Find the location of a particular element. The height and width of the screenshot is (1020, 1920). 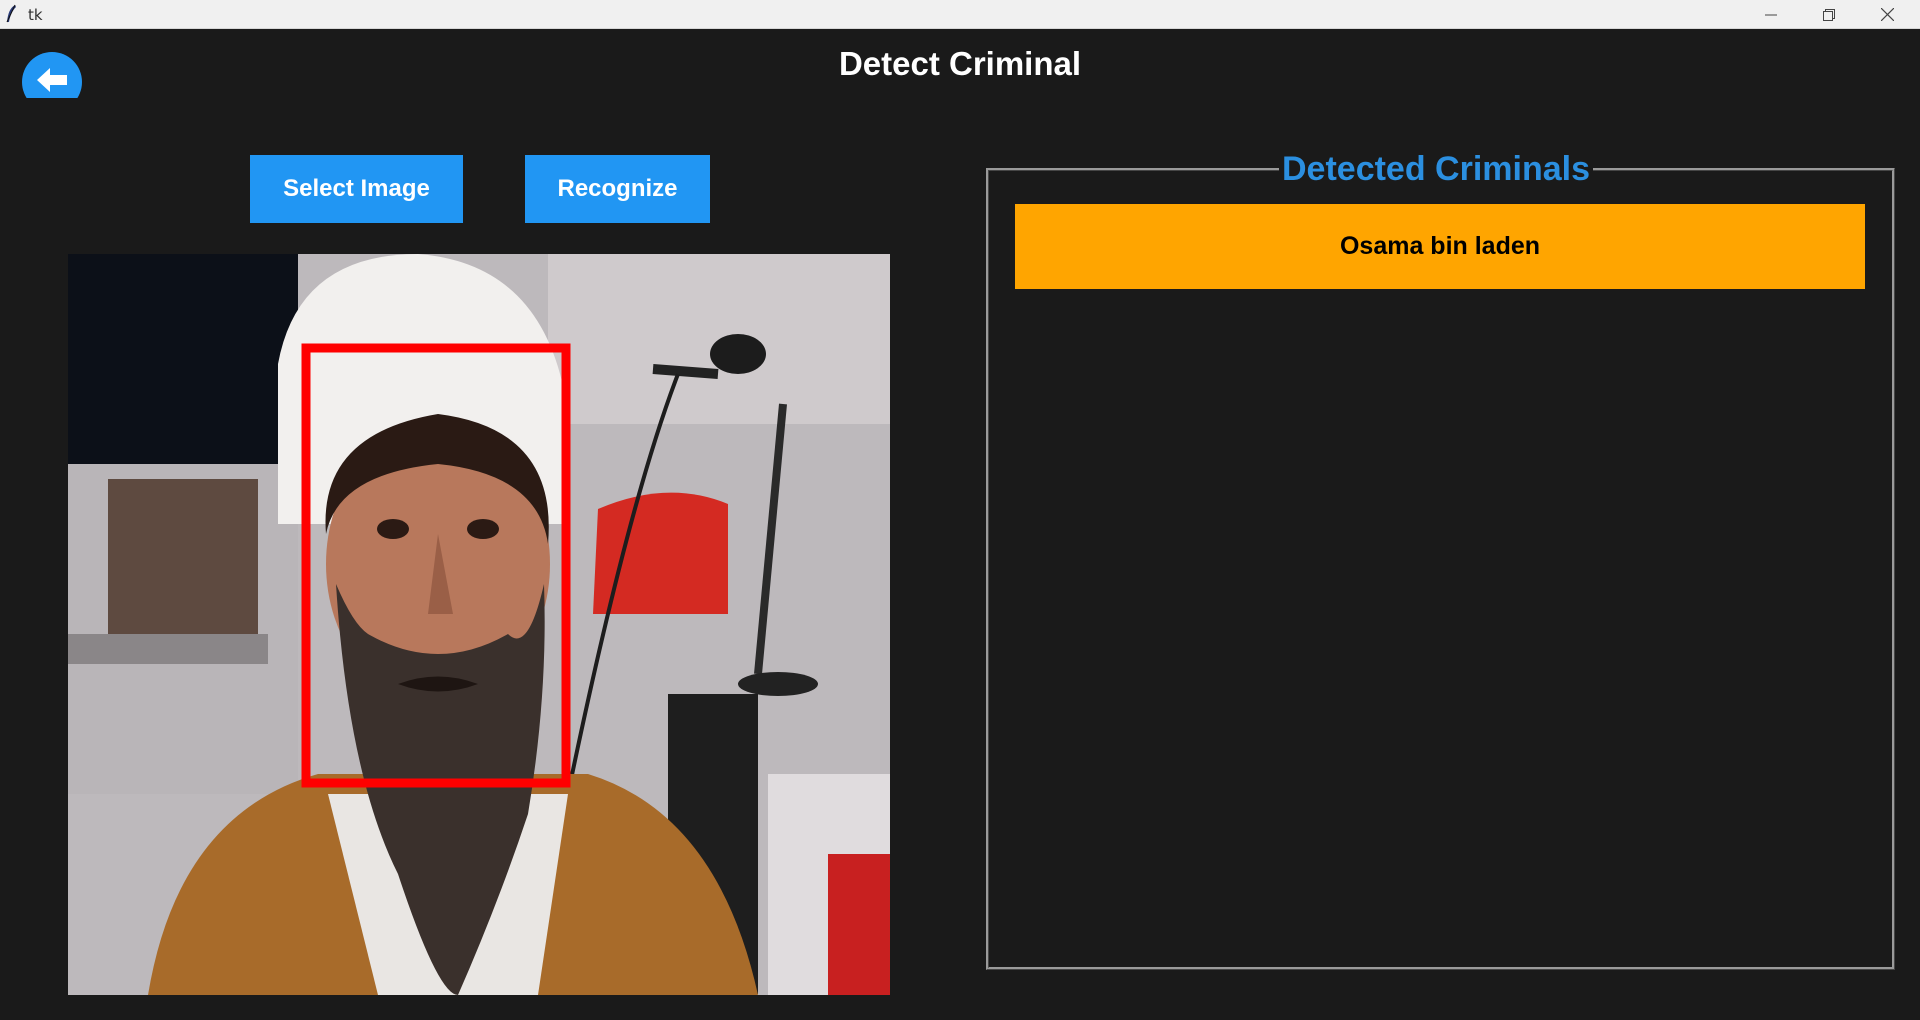

window-titlebar: tk is located at coordinates (960, 14).